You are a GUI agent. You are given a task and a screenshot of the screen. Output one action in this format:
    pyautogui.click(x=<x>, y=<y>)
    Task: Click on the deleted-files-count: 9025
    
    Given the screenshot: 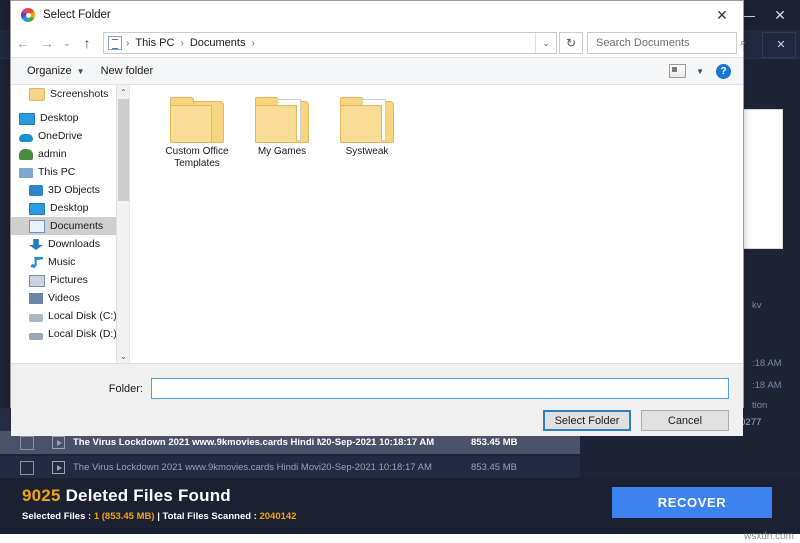 What is the action you would take?
    pyautogui.click(x=41, y=495)
    